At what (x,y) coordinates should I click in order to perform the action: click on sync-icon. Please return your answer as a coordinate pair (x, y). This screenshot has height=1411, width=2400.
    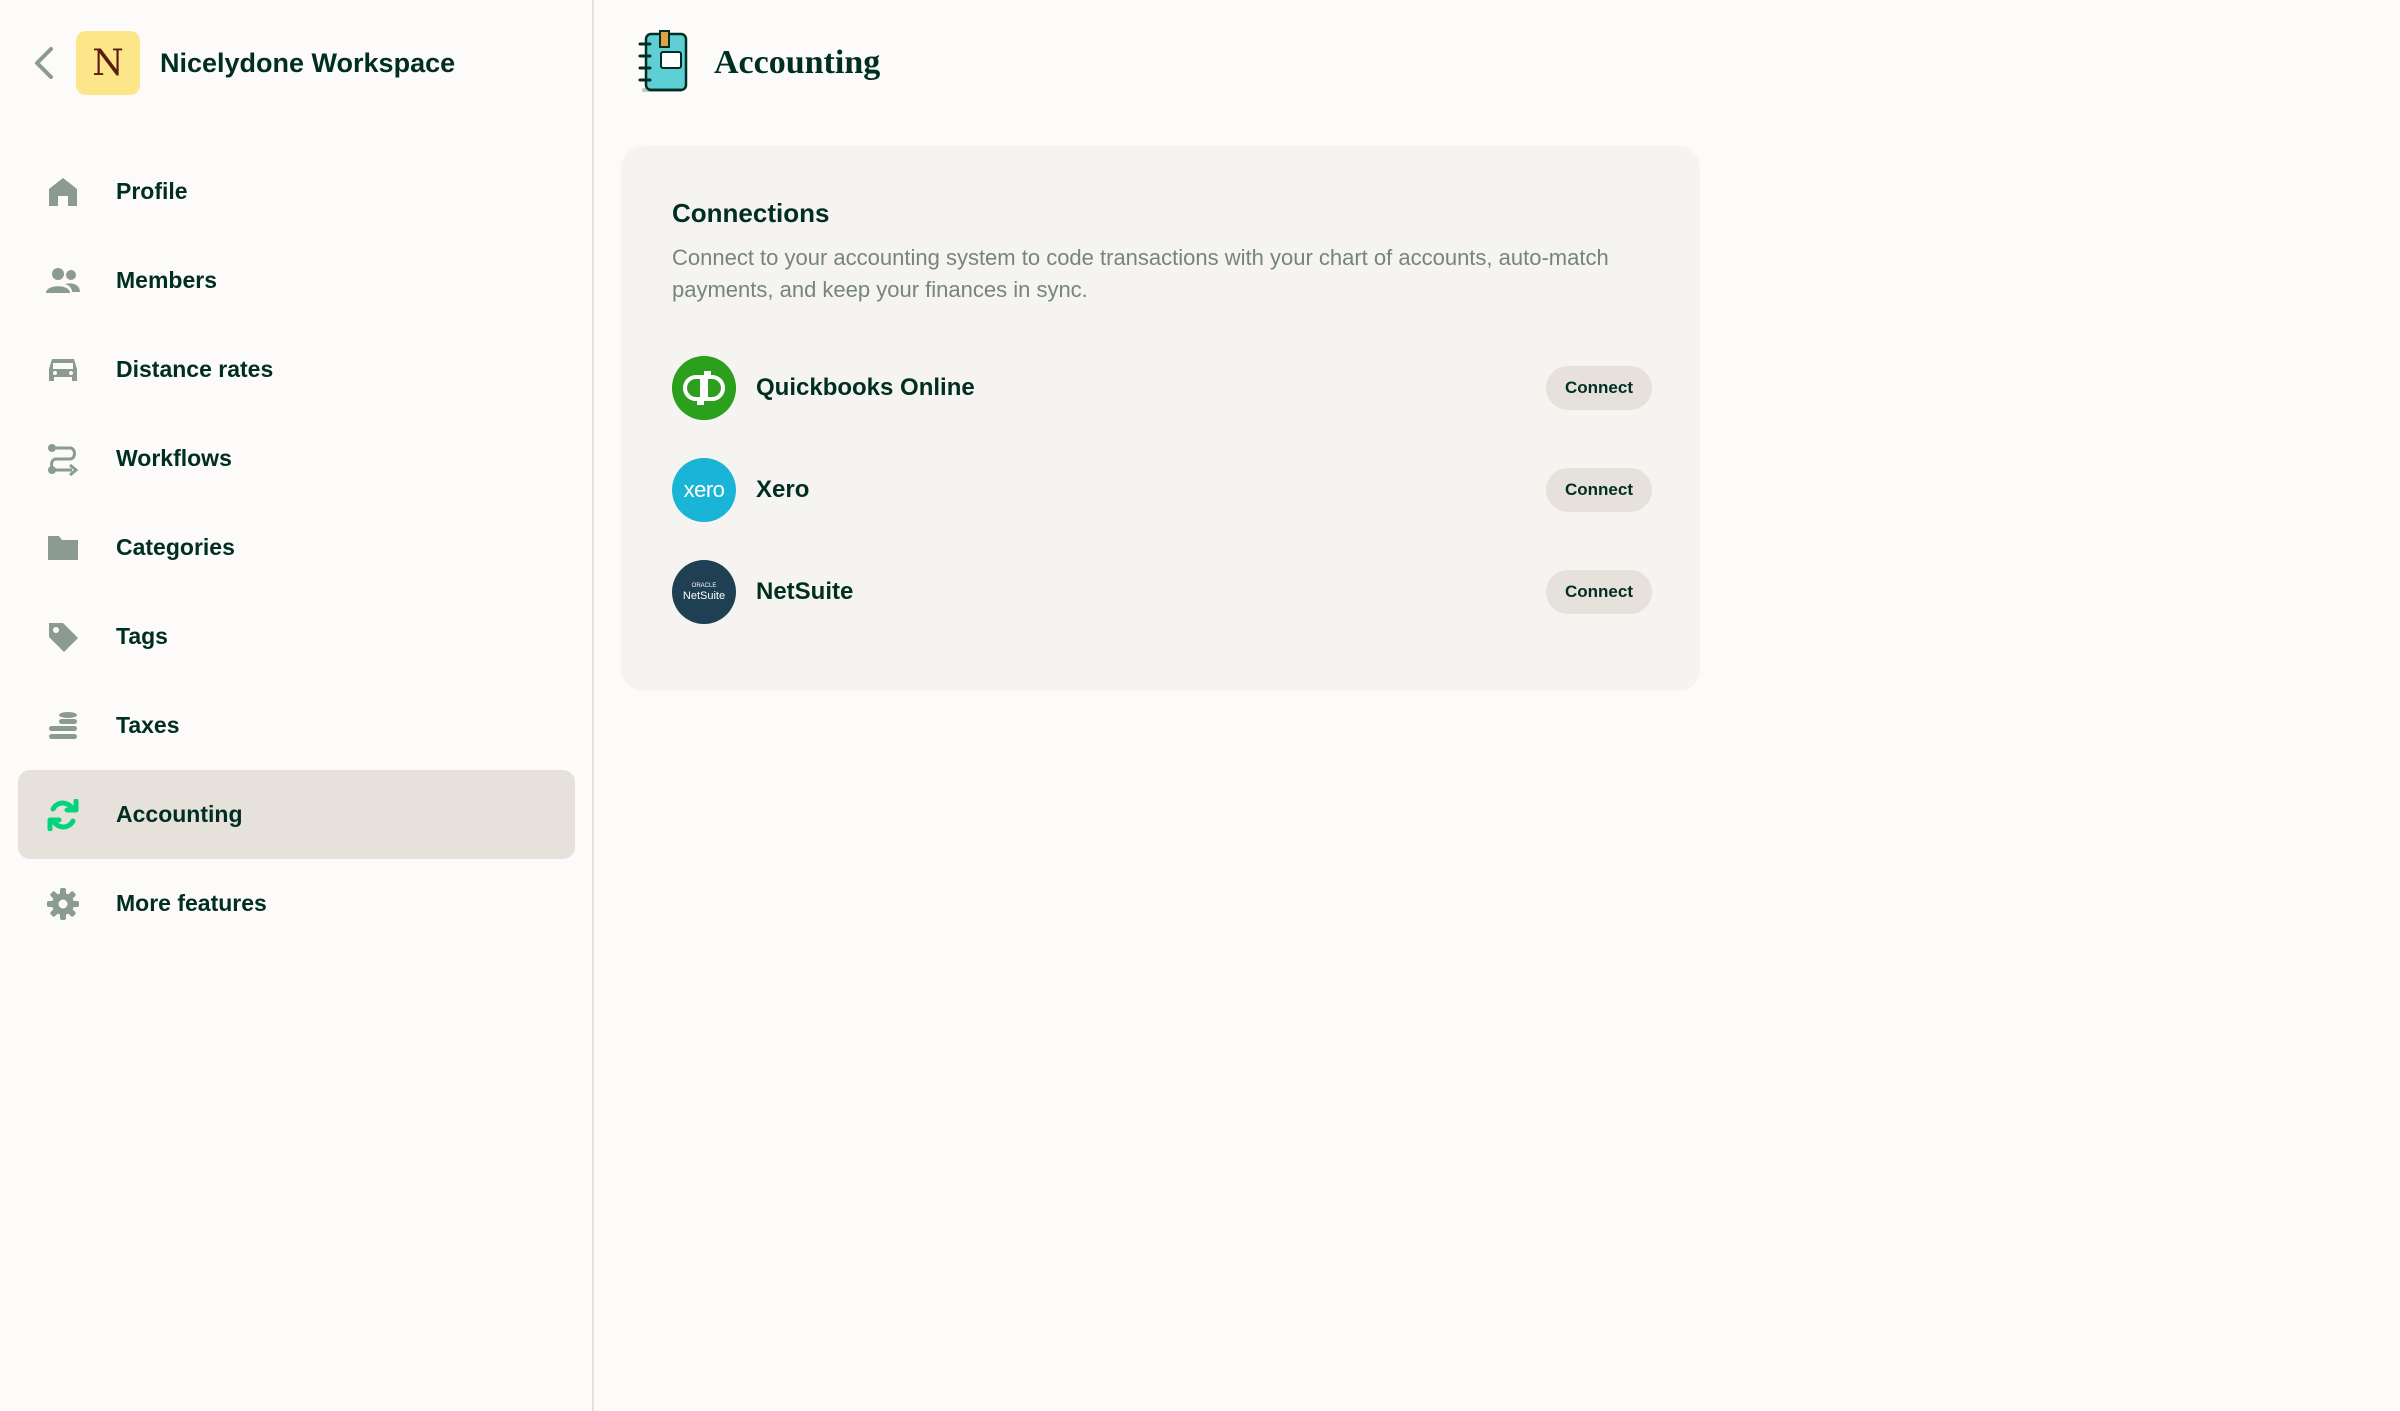
    Looking at the image, I should click on (63, 815).